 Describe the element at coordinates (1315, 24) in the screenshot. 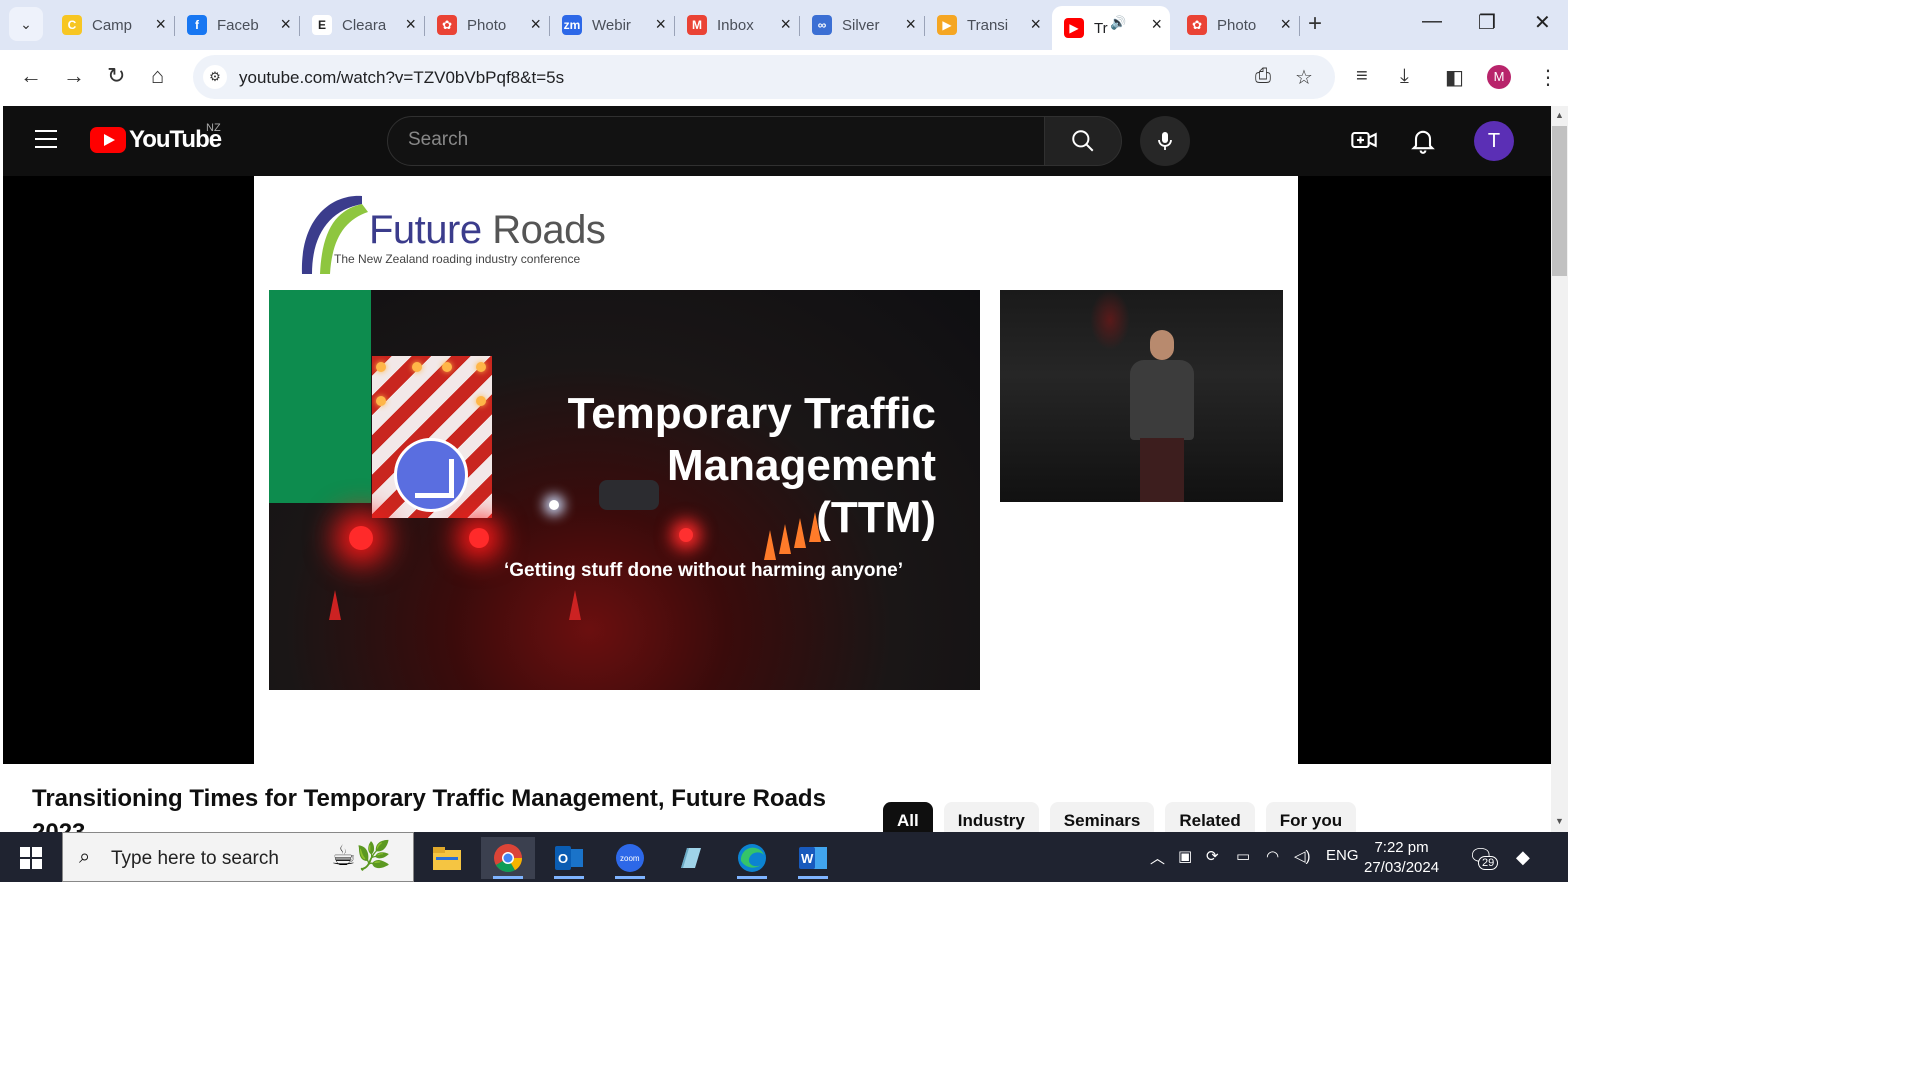

I see `new-tab-button: +` at that location.